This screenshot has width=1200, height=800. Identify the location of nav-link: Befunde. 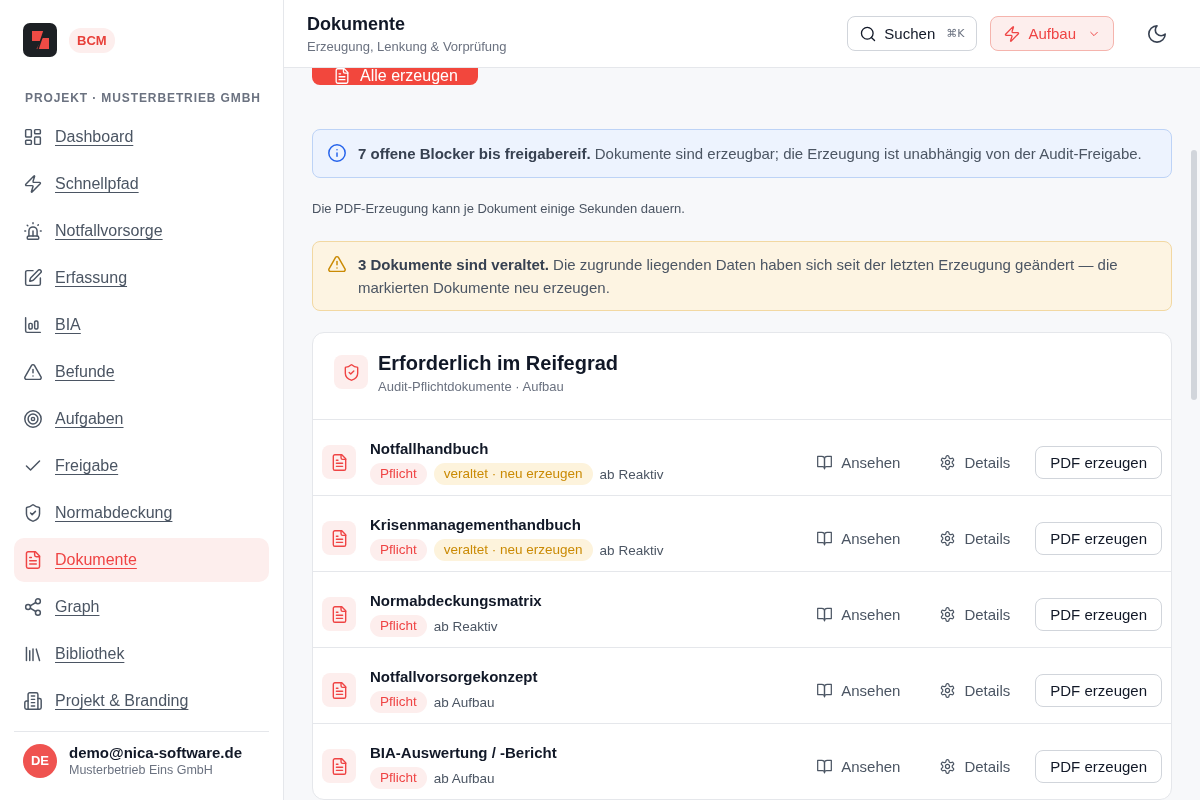
(141, 372).